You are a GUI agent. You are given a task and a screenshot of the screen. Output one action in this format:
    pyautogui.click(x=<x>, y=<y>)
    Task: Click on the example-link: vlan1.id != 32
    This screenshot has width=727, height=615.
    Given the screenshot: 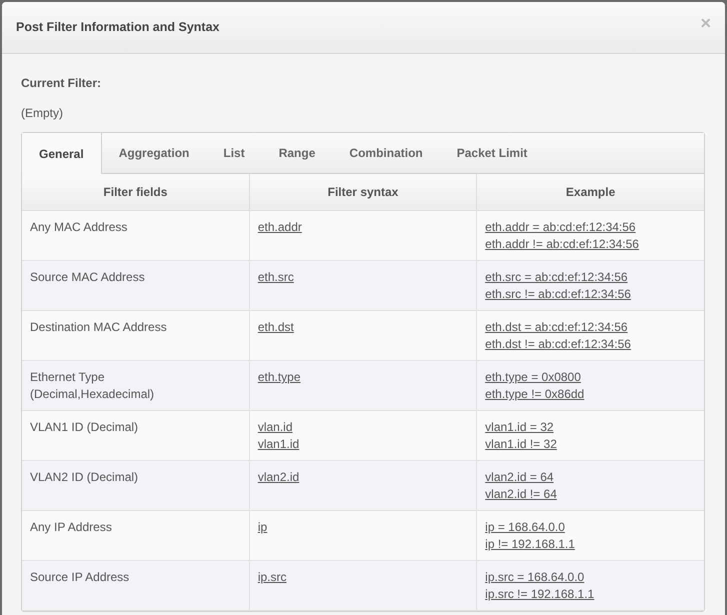 What is the action you would take?
    pyautogui.click(x=521, y=444)
    